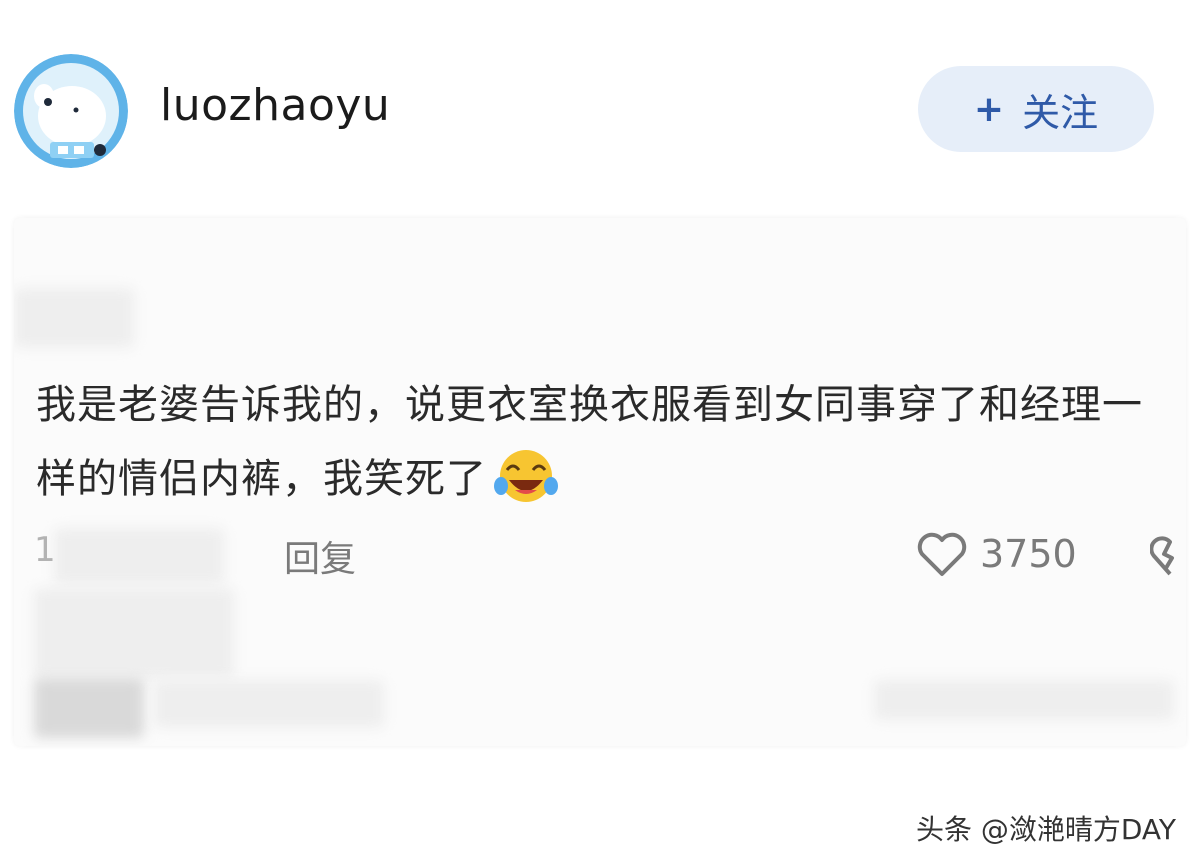 The width and height of the screenshot is (1200, 868). What do you see at coordinates (526, 476) in the screenshot?
I see `laughing-tears-emoji-icon` at bounding box center [526, 476].